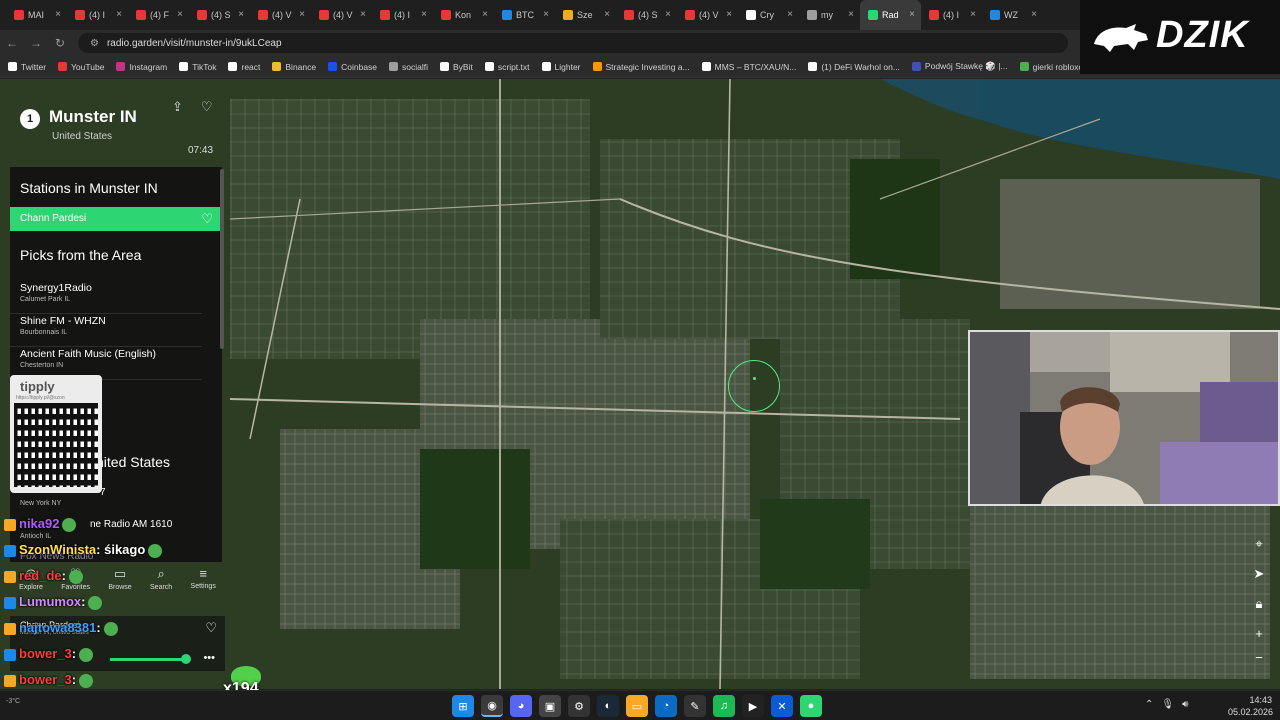 The image size is (1280, 720). Describe the element at coordinates (811, 706) in the screenshot. I see `radio-garden-icon: ●` at that location.